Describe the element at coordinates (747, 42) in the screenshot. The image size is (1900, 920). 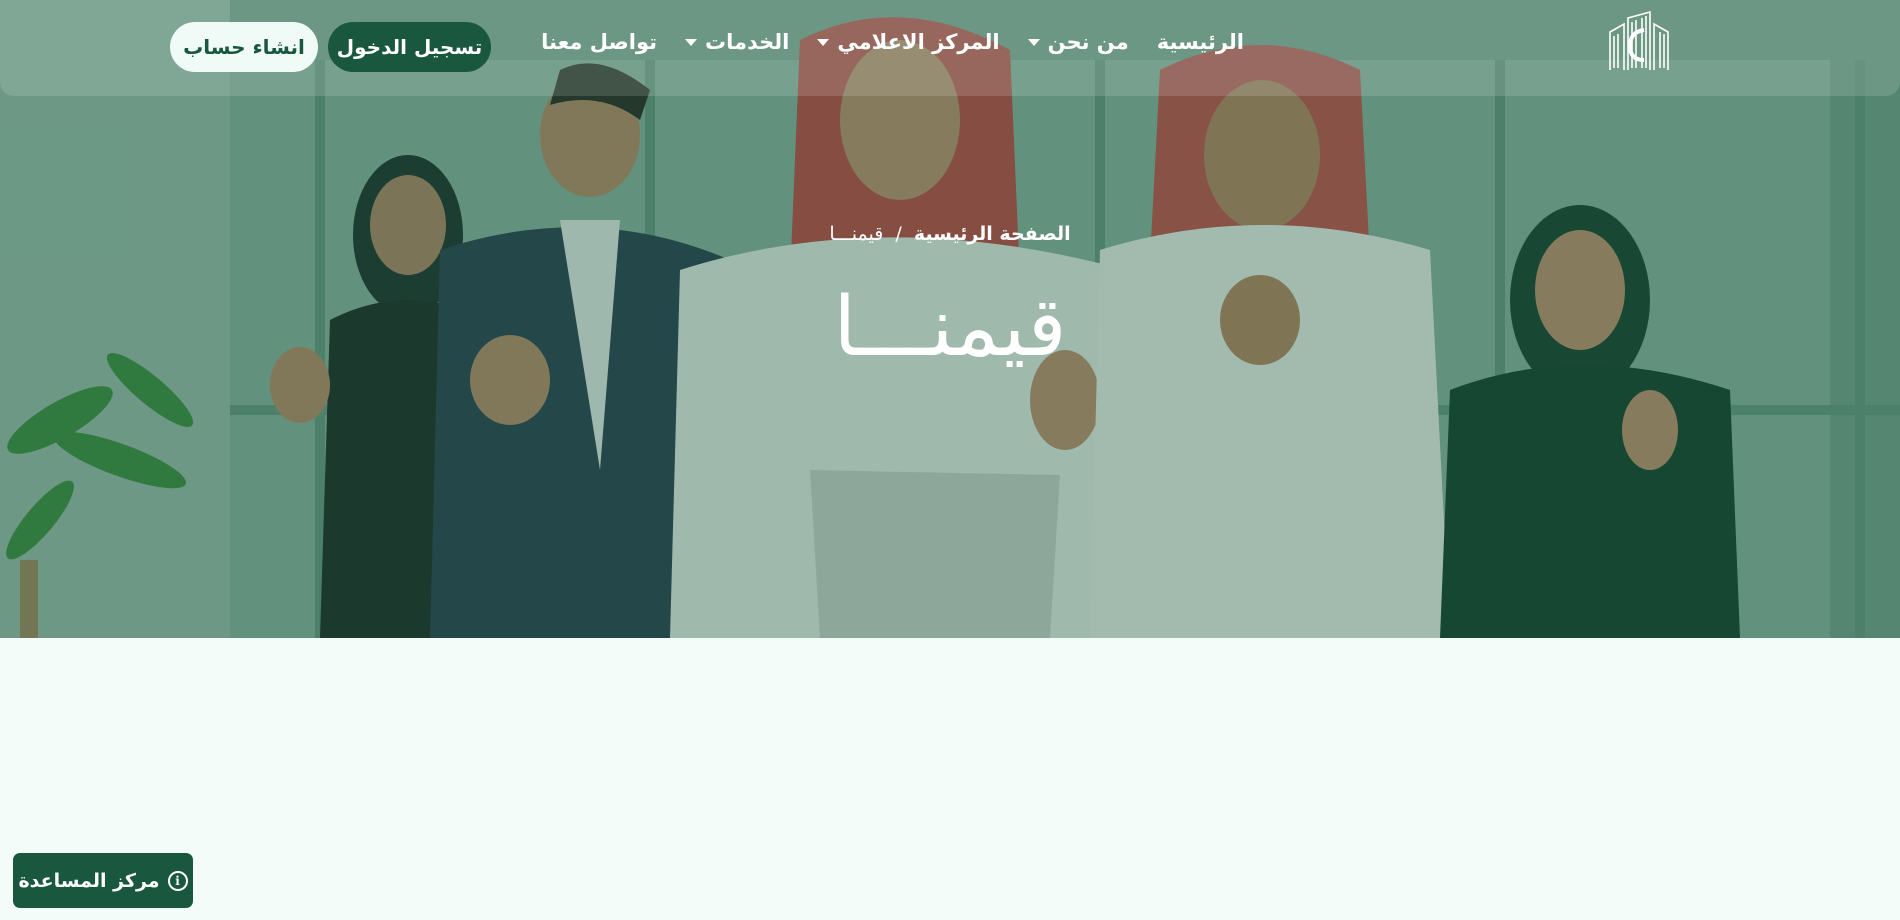
I see `nav-item-label: الخدمات` at that location.